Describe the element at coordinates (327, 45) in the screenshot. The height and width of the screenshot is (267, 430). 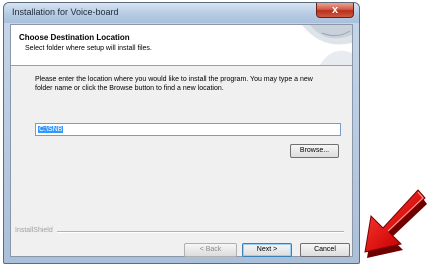
I see `header-graphic-icon` at that location.